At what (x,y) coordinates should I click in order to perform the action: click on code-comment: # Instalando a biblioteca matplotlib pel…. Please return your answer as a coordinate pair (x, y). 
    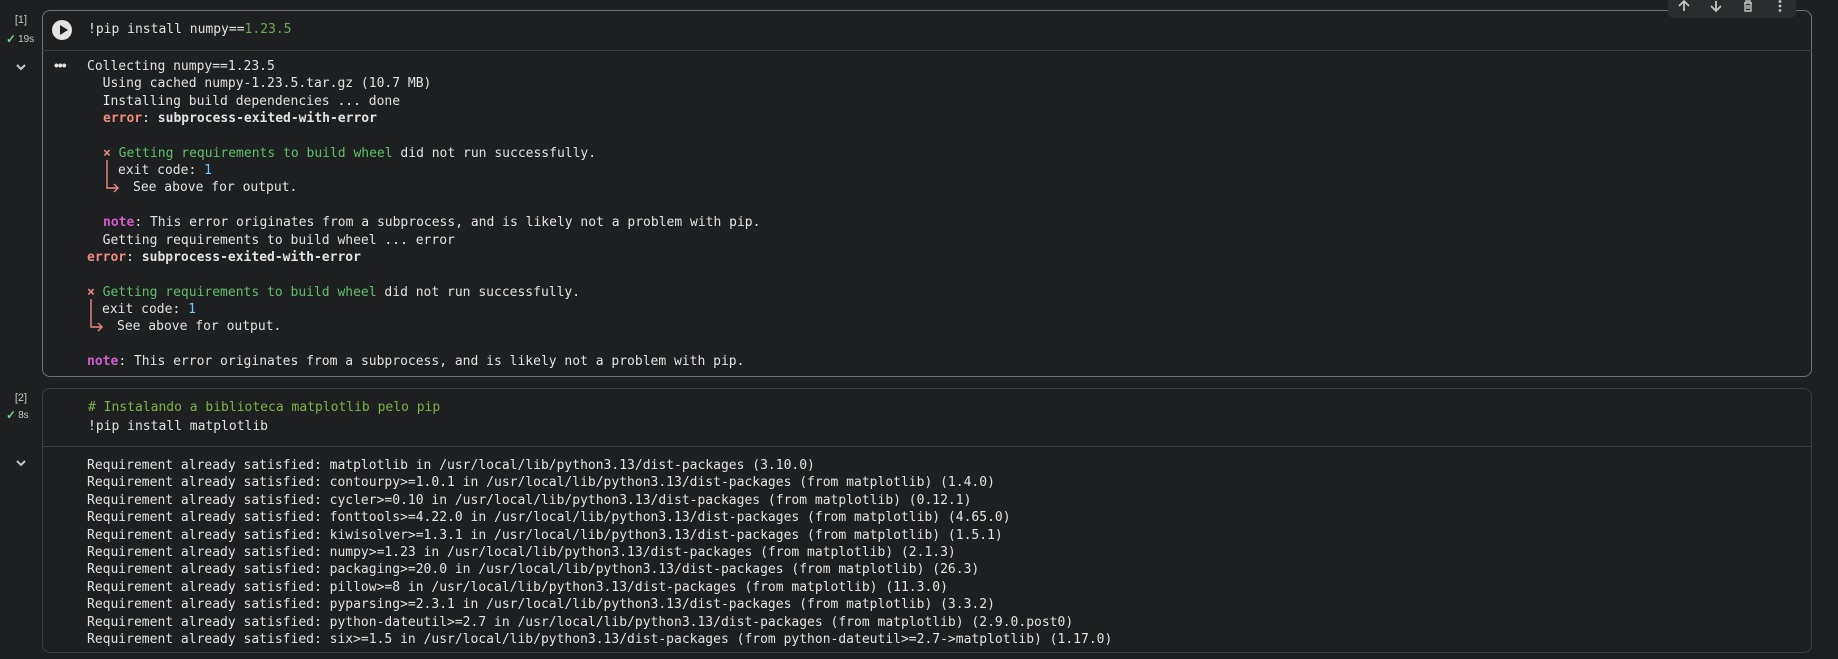
    Looking at the image, I should click on (264, 407).